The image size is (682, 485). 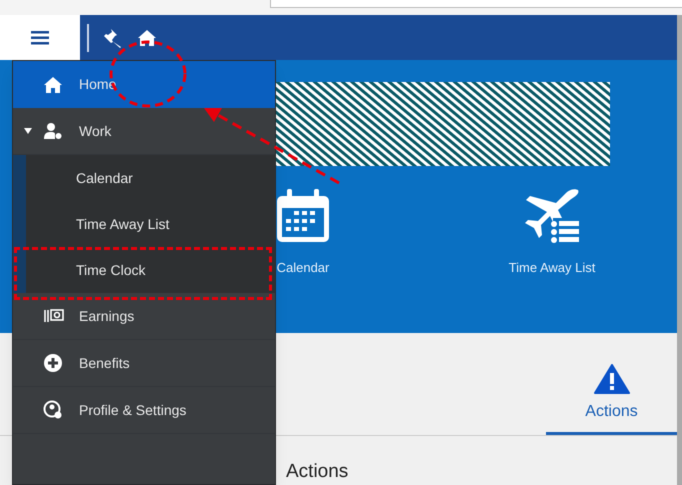 I want to click on calendar-icon, so click(x=303, y=216).